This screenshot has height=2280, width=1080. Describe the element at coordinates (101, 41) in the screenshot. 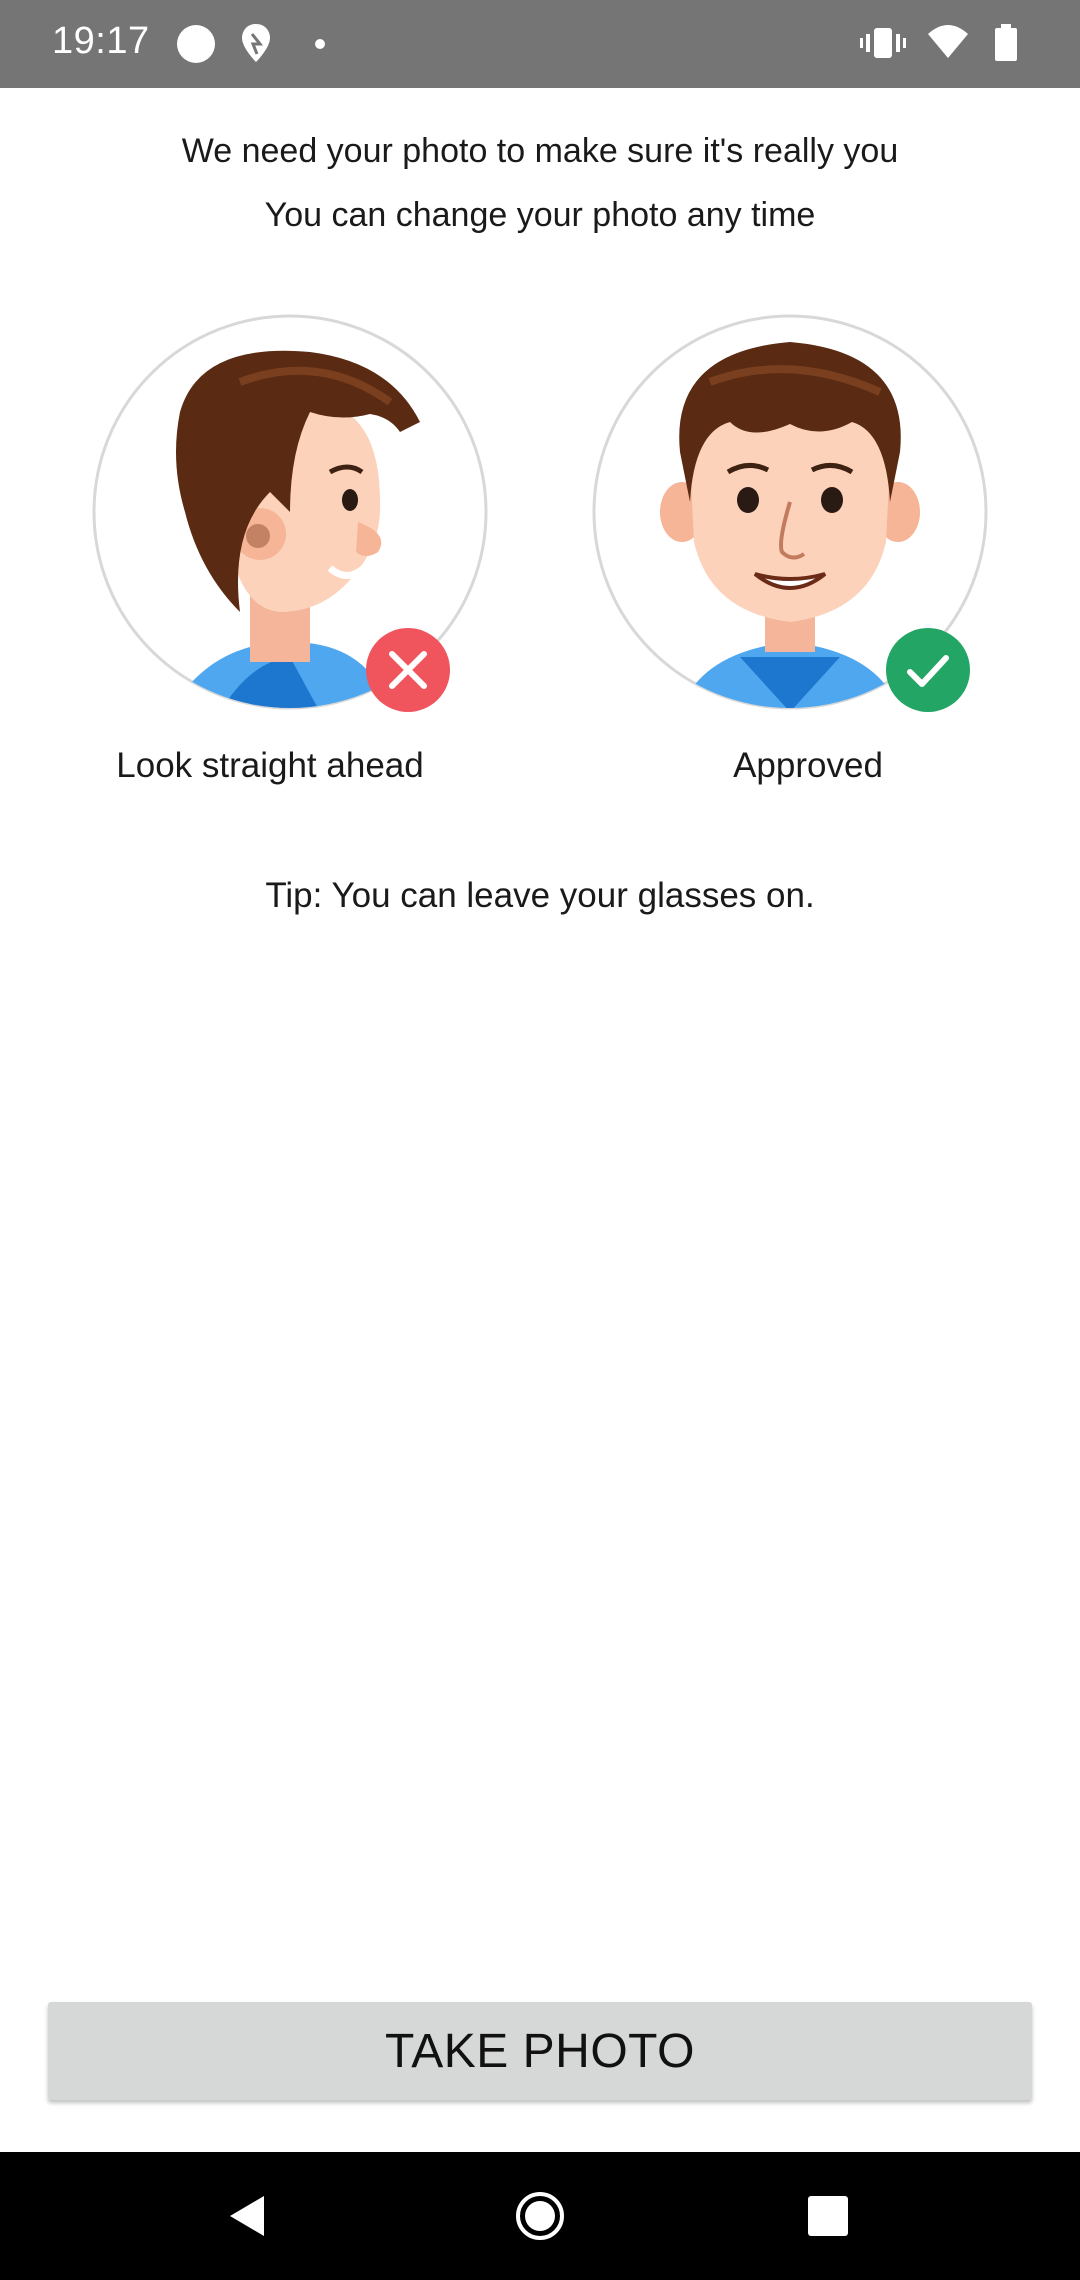

I see `status-time: 19:17` at that location.